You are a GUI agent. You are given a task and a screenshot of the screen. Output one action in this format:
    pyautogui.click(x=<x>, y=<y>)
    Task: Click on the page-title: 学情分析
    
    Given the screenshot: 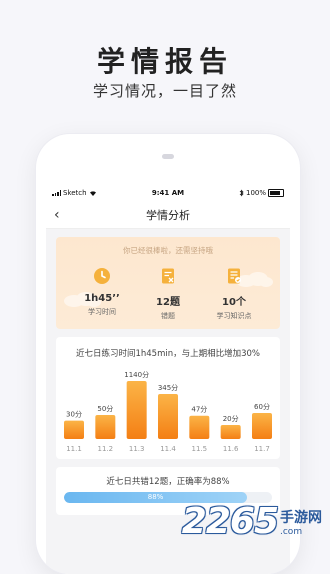 What is the action you would take?
    pyautogui.click(x=168, y=215)
    